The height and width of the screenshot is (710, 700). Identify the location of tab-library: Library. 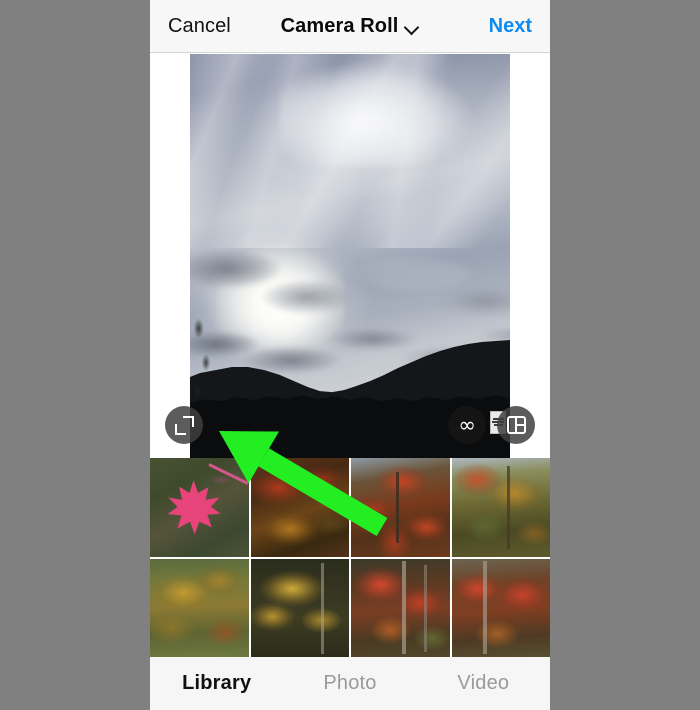
(216, 683).